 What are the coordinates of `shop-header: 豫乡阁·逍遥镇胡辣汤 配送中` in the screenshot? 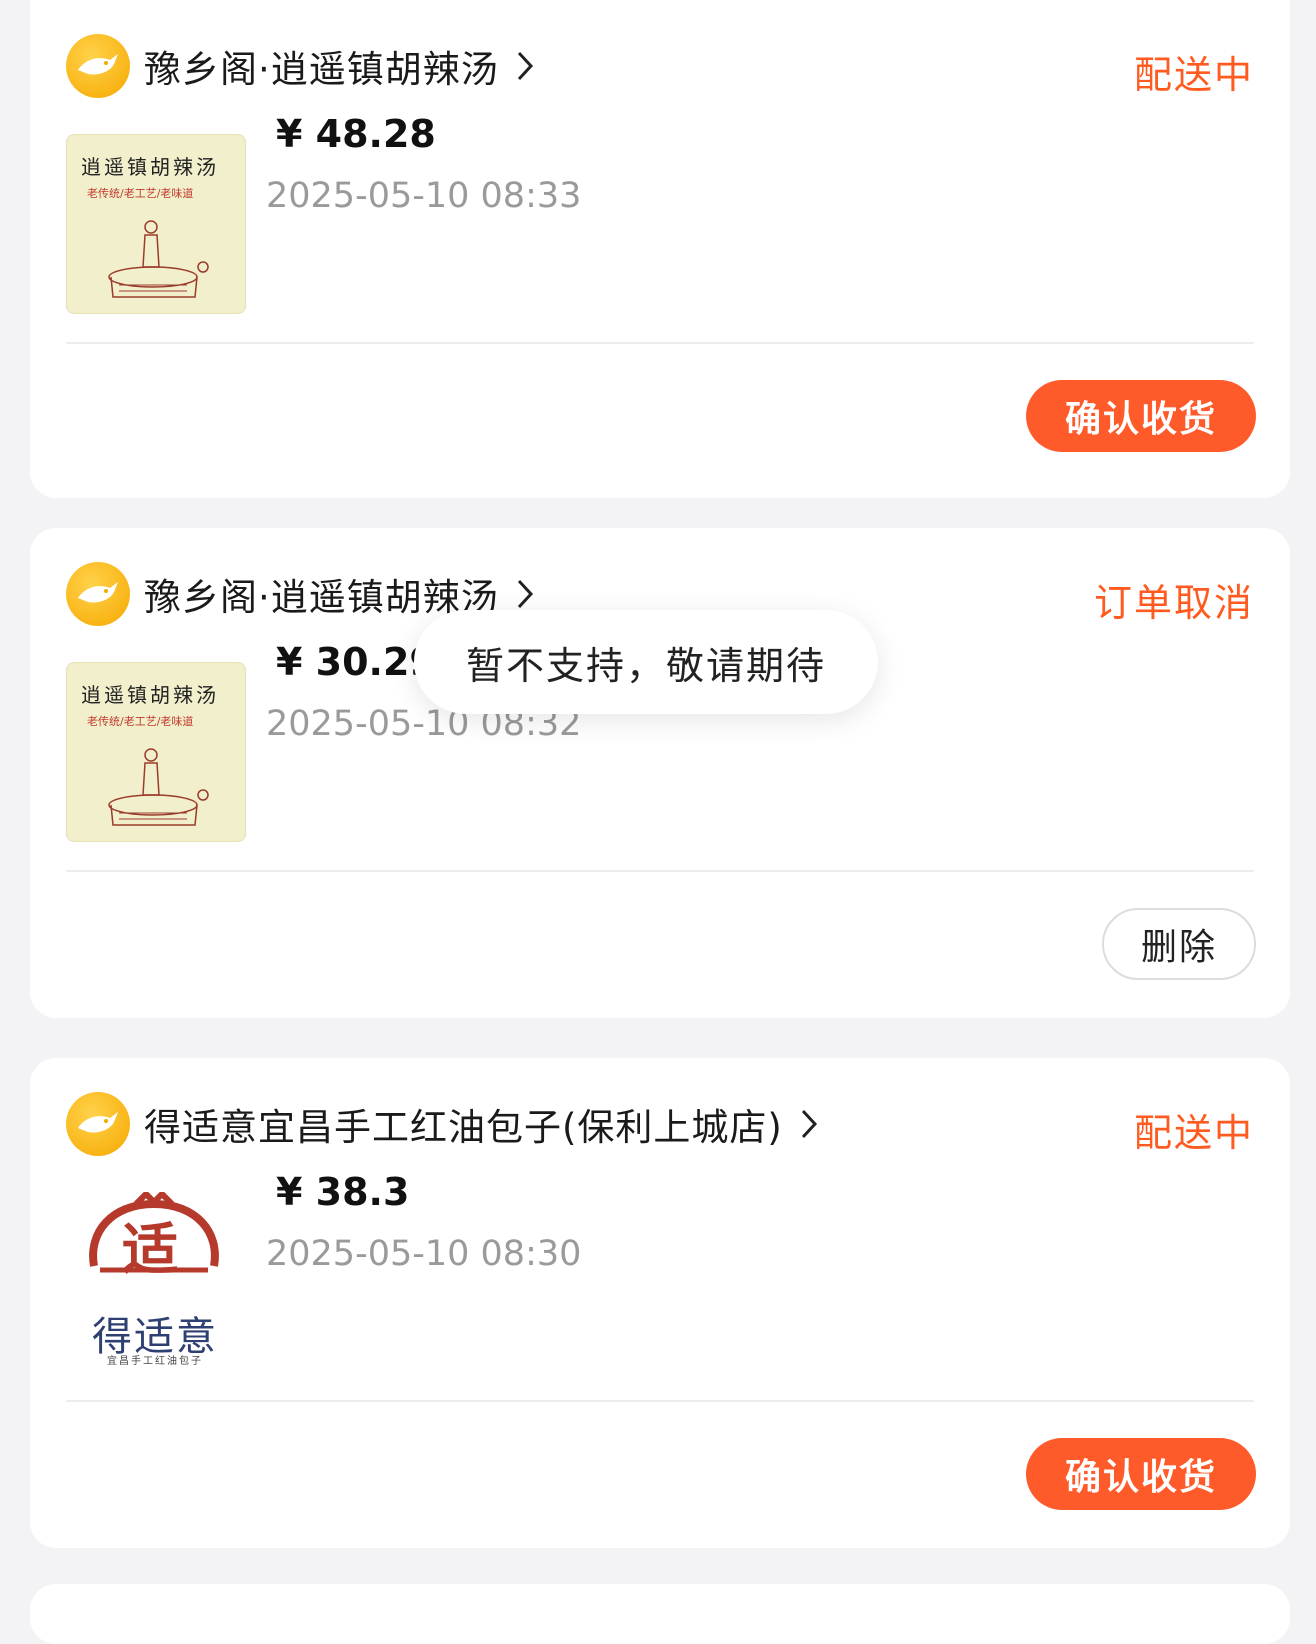 It's located at (660, 66).